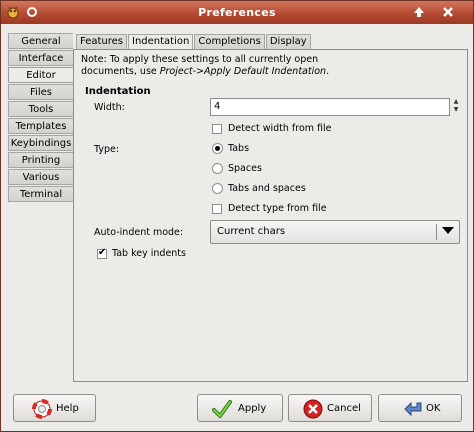  I want to click on width-spin-input: 4, so click(330, 107).